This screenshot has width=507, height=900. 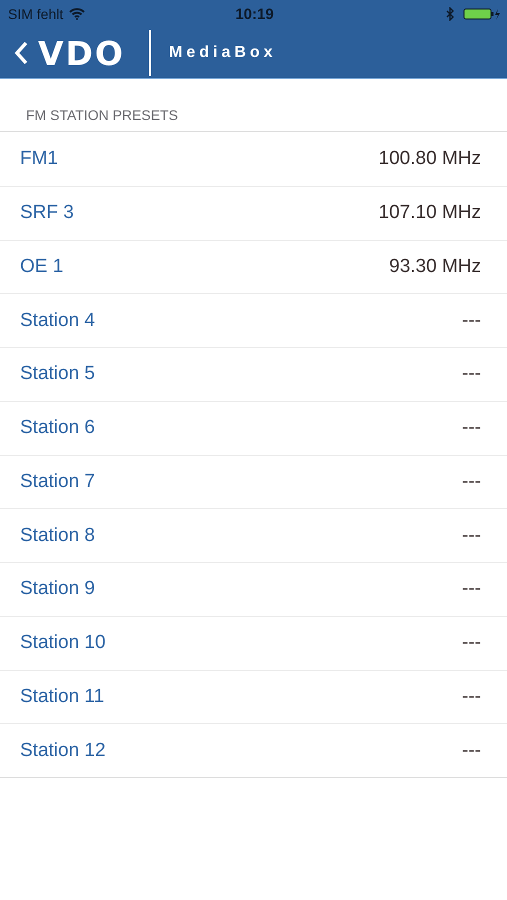 I want to click on screen-title: MediaBox, so click(x=223, y=53).